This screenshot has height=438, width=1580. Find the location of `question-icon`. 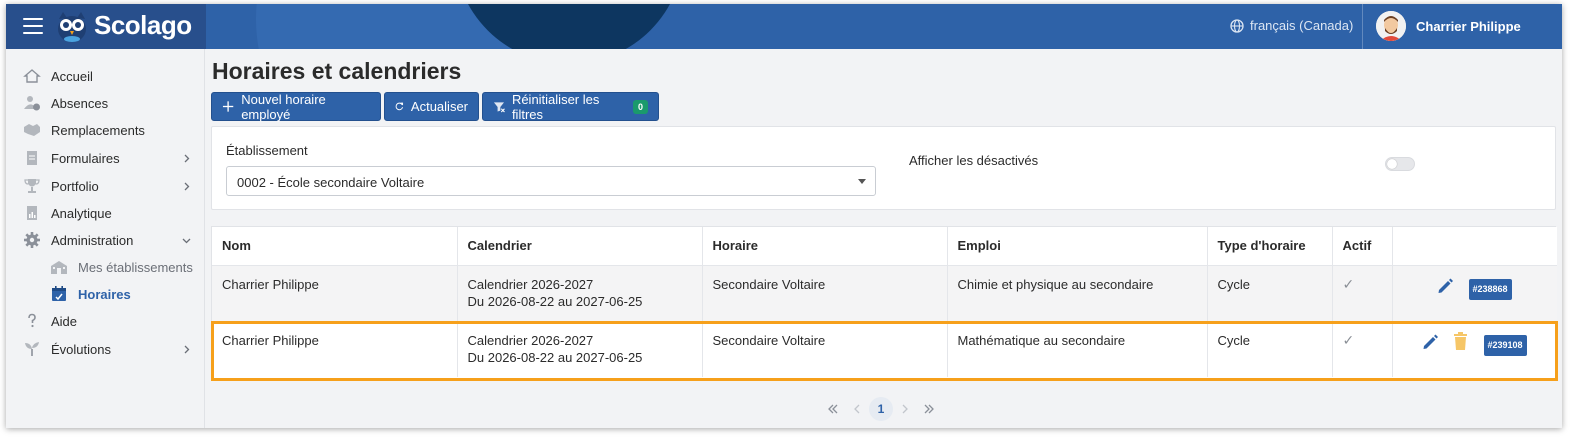

question-icon is located at coordinates (32, 320).